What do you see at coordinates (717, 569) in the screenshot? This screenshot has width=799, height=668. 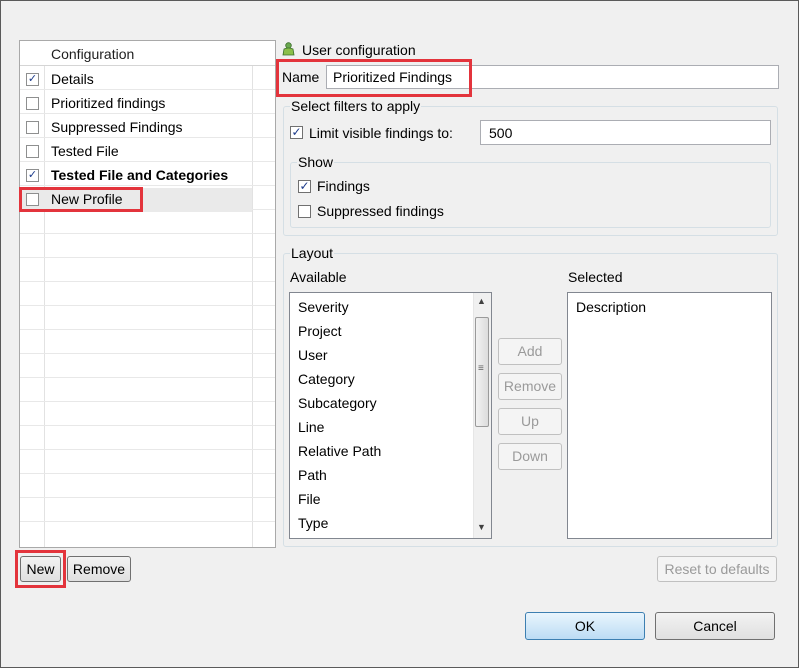 I see `reset-to-defaults-button: Reset to defaults` at bounding box center [717, 569].